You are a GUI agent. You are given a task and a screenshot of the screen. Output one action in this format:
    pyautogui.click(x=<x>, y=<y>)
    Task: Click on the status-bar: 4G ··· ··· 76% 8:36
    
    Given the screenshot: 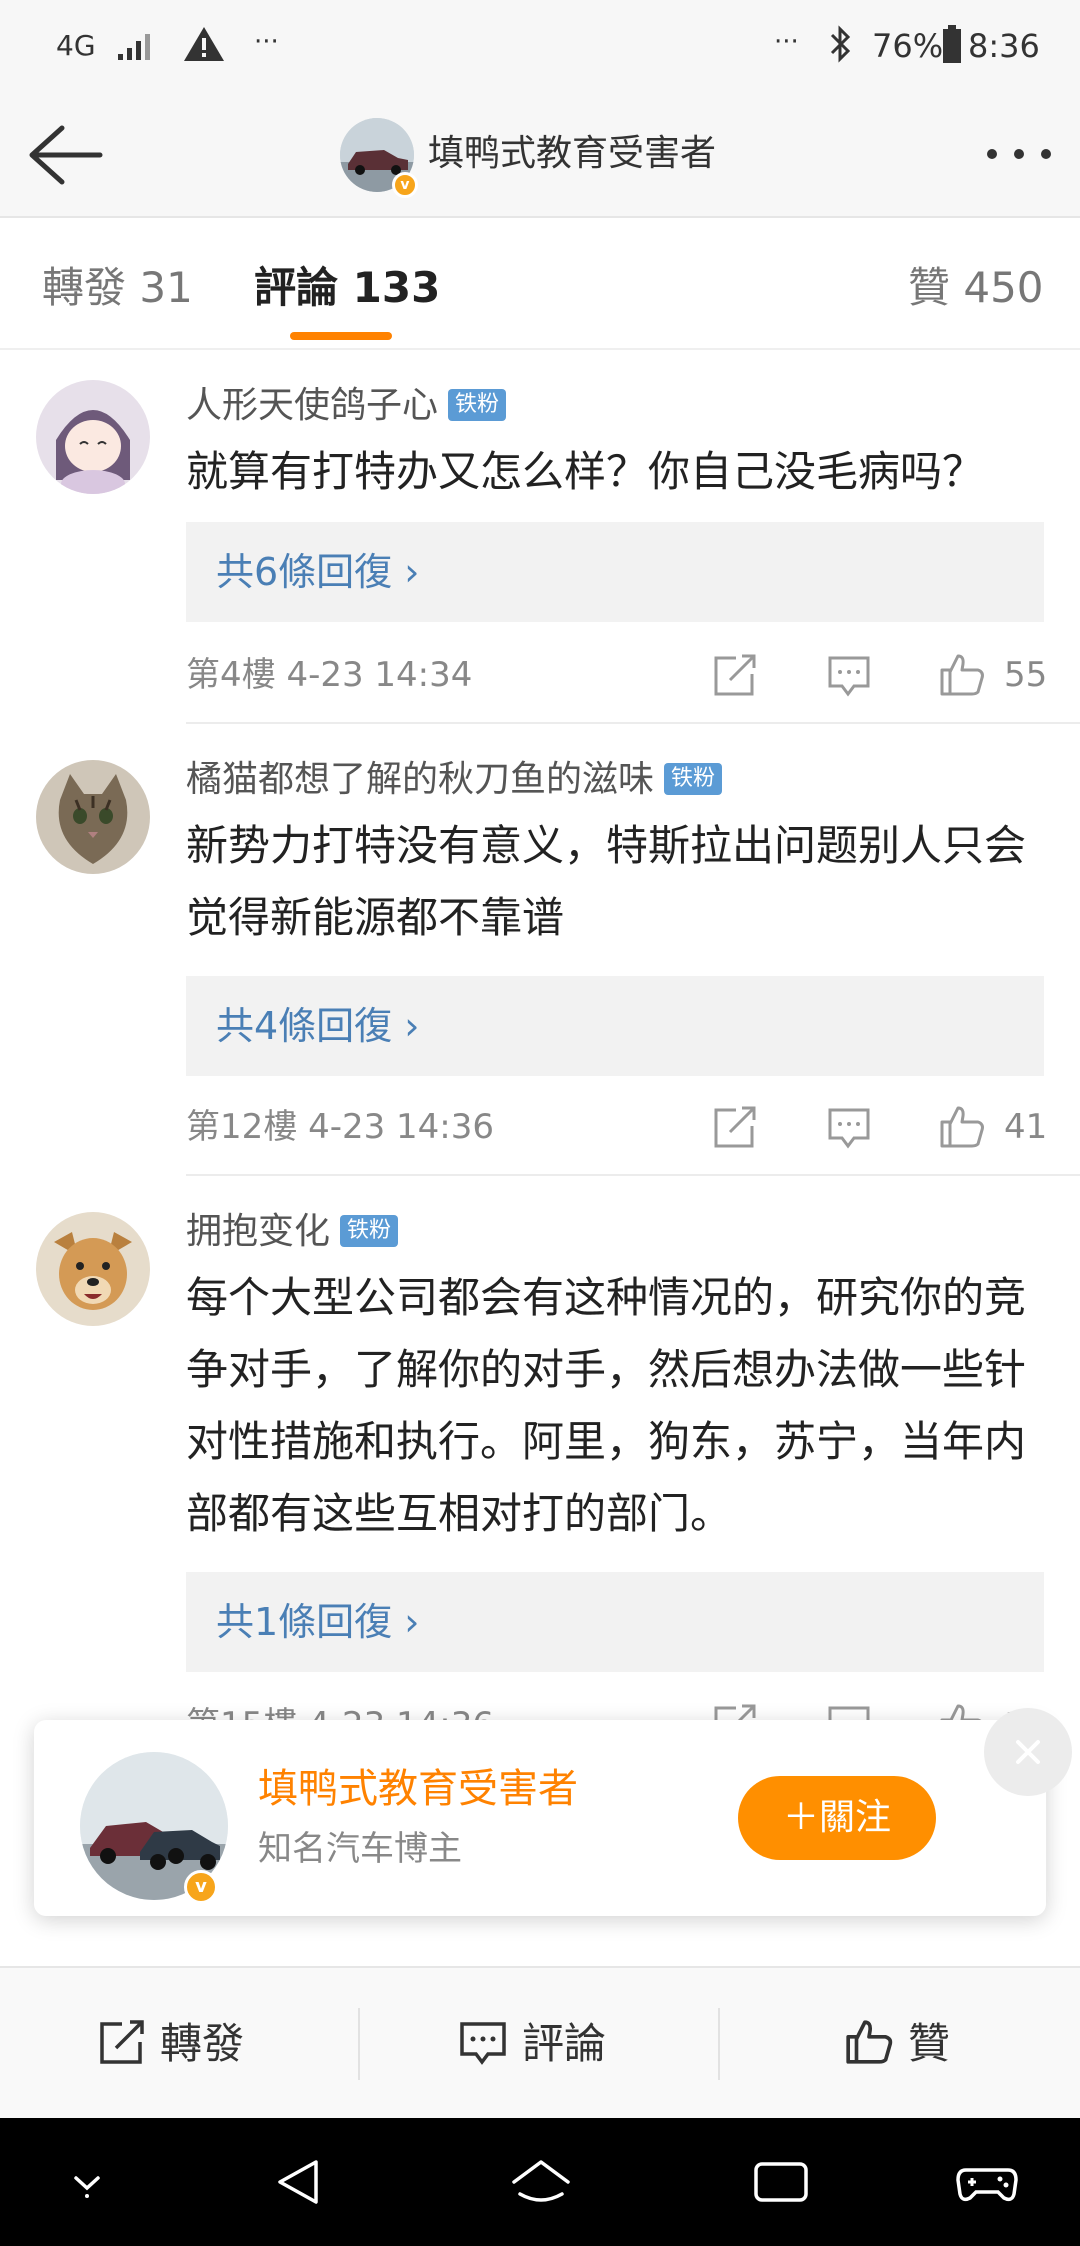 What is the action you would take?
    pyautogui.click(x=540, y=45)
    